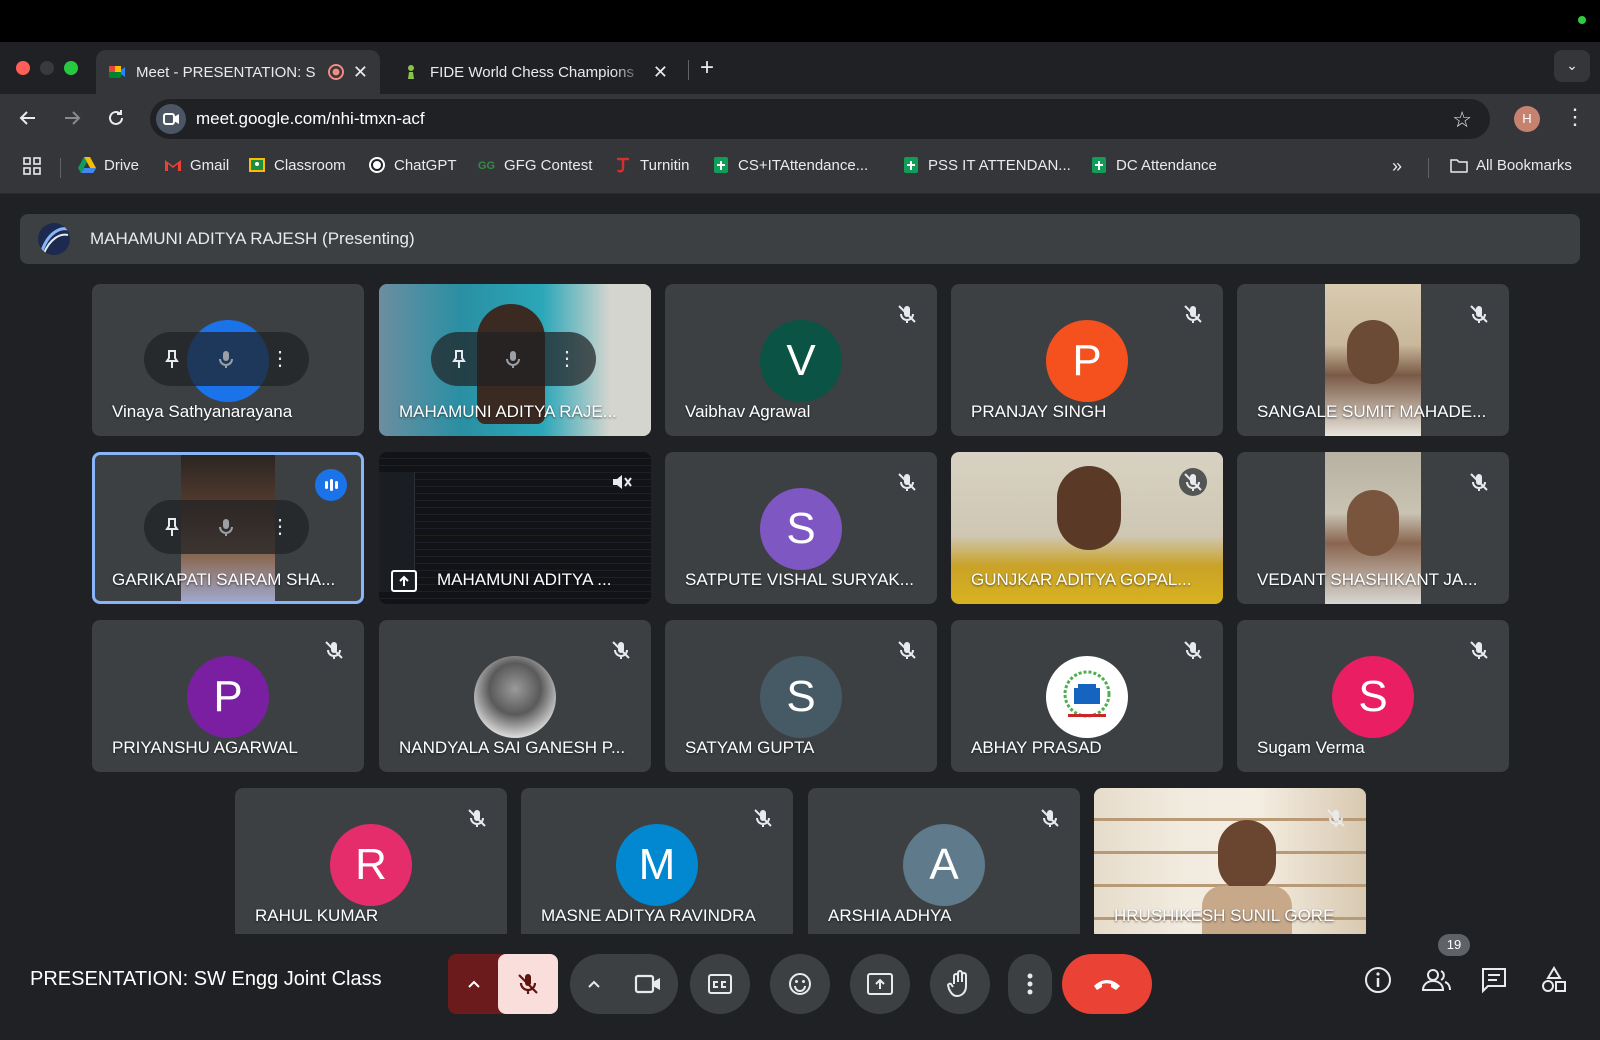 This screenshot has height=1040, width=1600. What do you see at coordinates (108, 165) in the screenshot?
I see `bookmark-drive: Drive` at bounding box center [108, 165].